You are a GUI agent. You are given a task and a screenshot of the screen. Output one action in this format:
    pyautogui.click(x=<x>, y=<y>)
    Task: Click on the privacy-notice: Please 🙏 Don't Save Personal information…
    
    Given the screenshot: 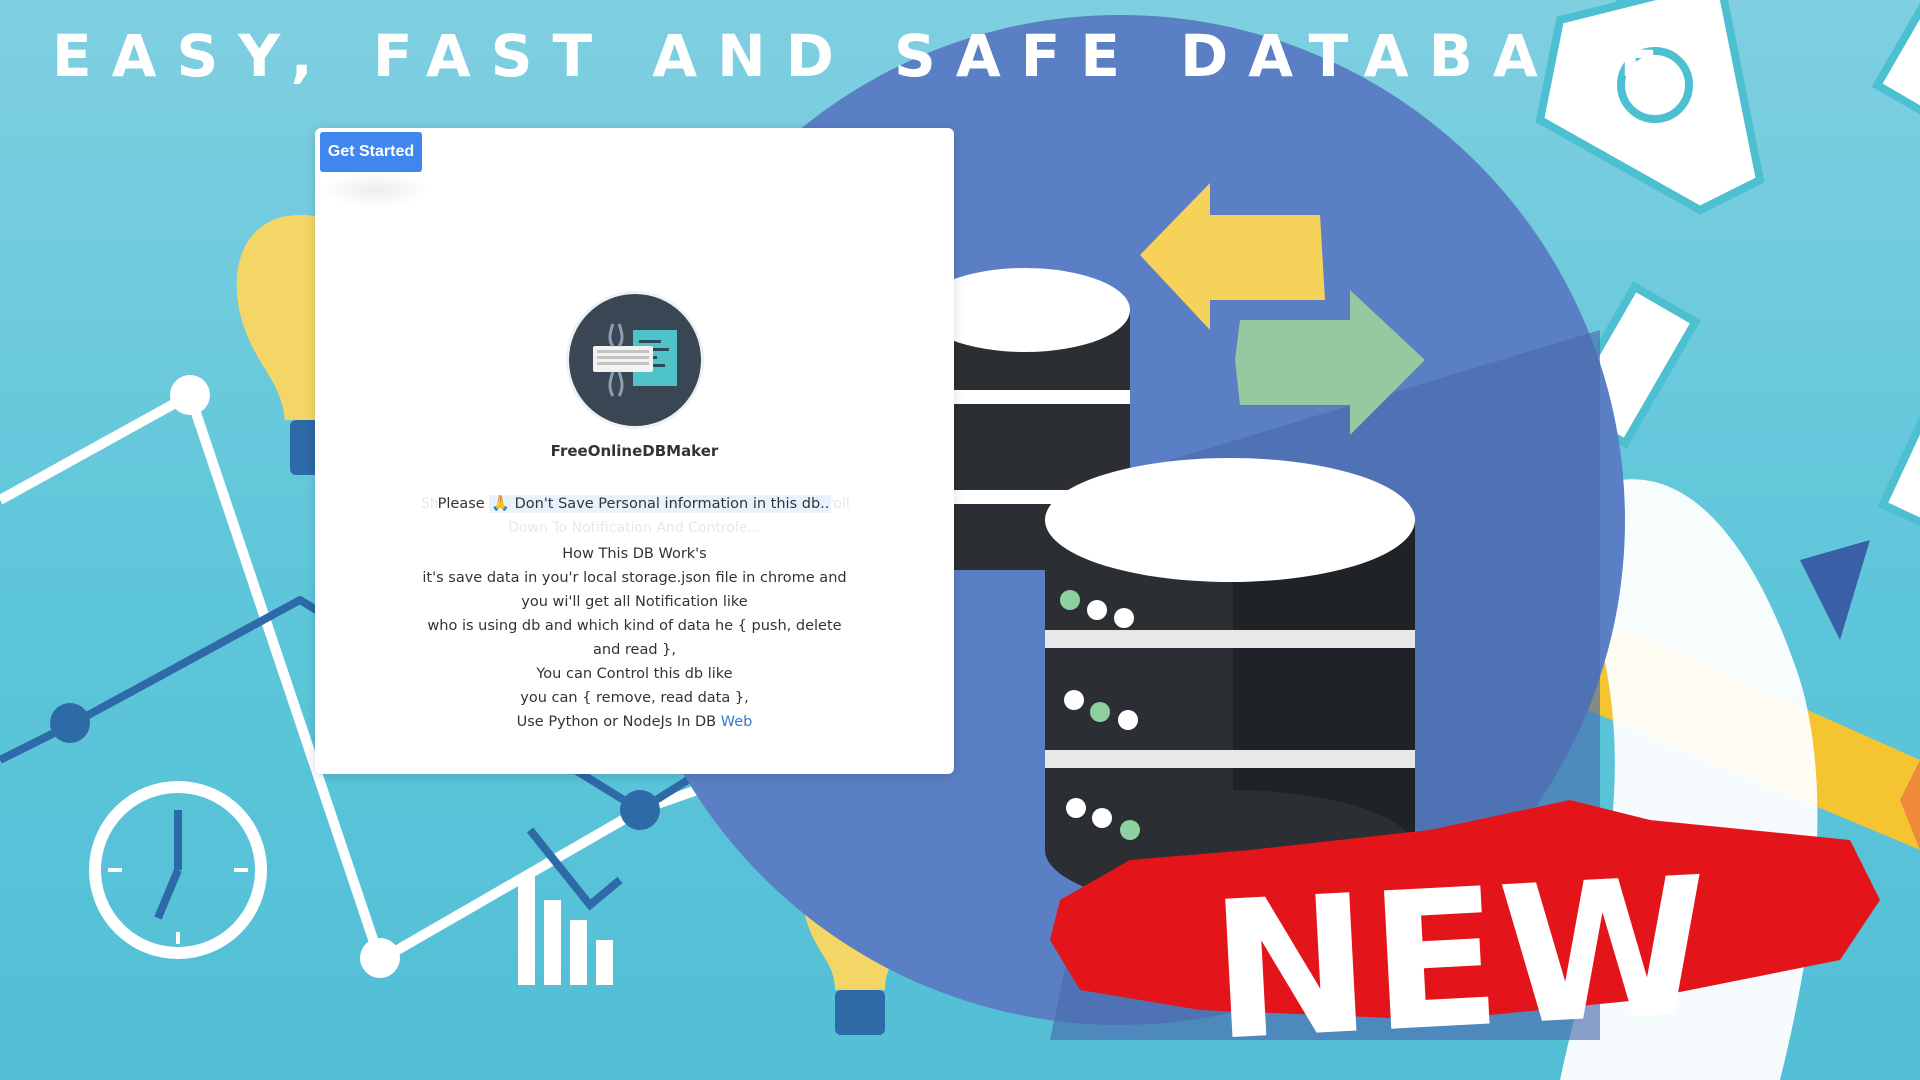 What is the action you would take?
    pyautogui.click(x=634, y=503)
    